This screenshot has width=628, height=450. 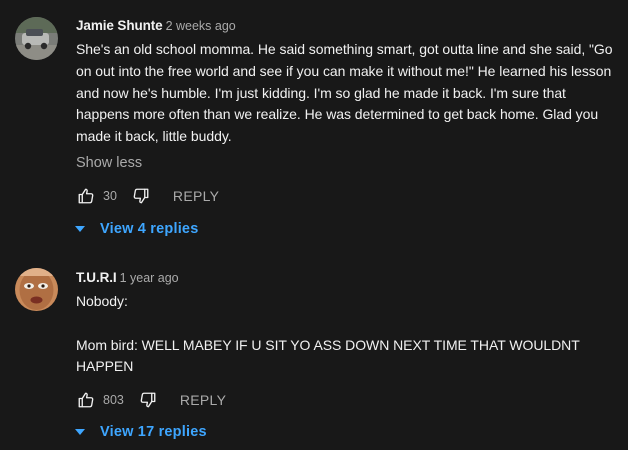 What do you see at coordinates (348, 400) in the screenshot?
I see `comment-actions: 803 REPLY` at bounding box center [348, 400].